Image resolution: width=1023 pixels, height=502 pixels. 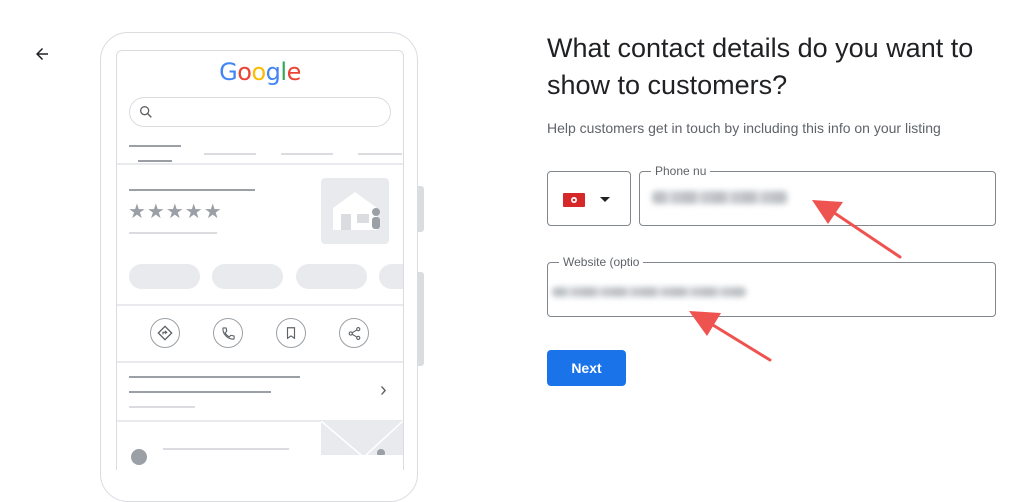 What do you see at coordinates (260, 112) in the screenshot?
I see `mock-search-bar` at bounding box center [260, 112].